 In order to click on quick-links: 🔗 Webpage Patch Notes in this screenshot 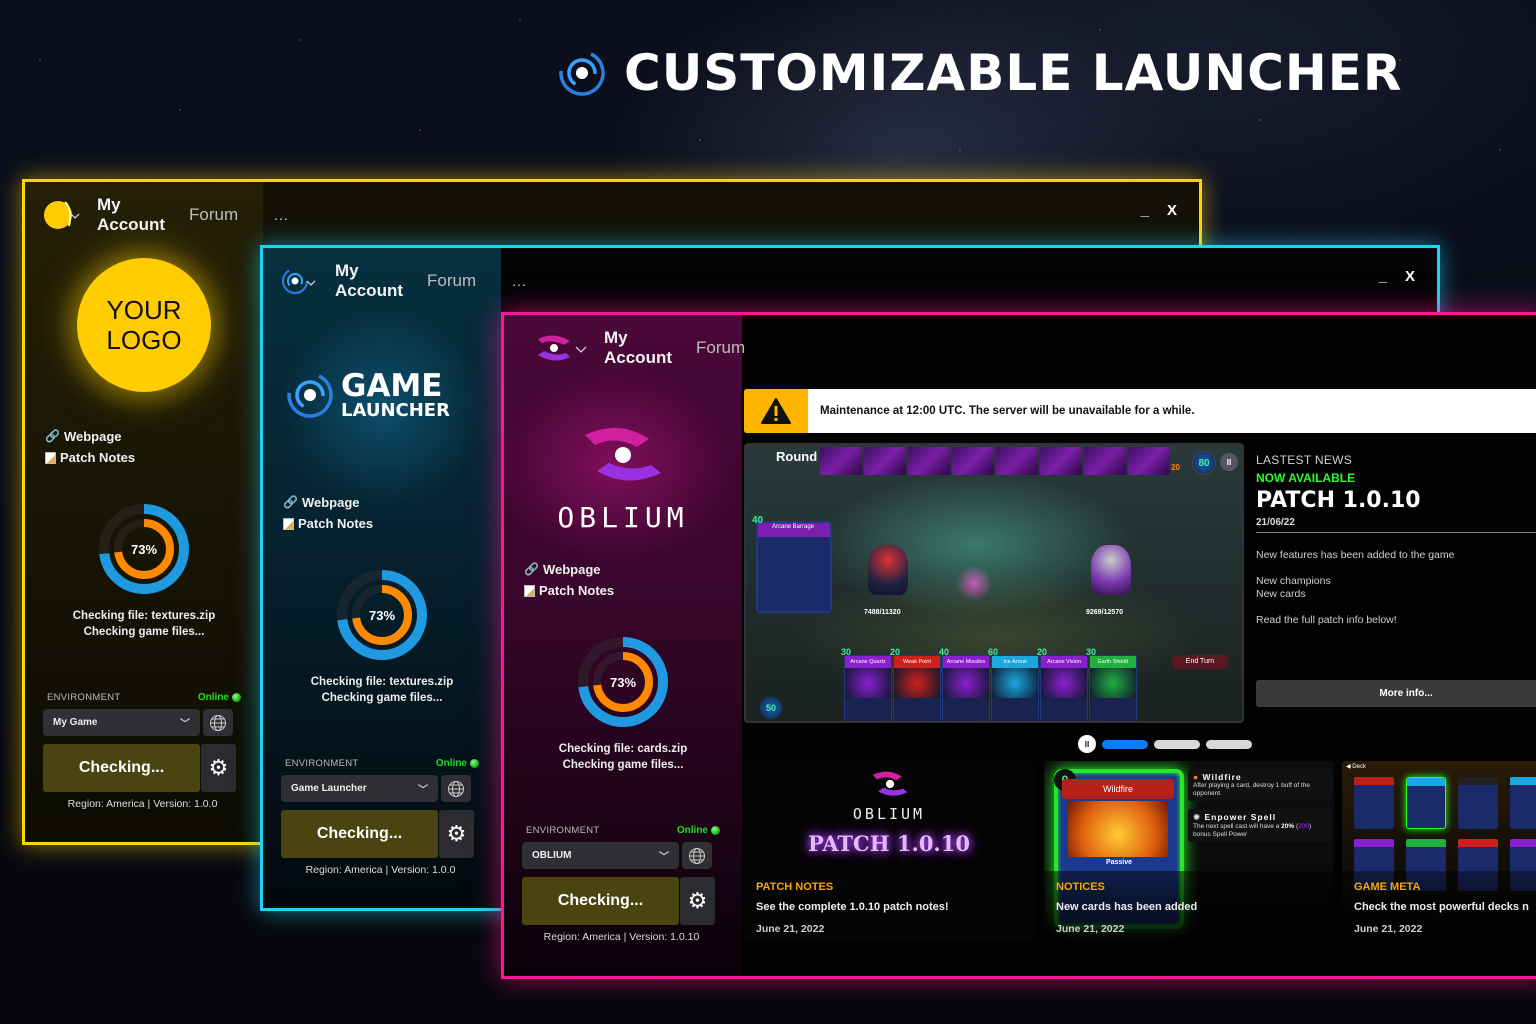, I will do `click(90, 447)`.